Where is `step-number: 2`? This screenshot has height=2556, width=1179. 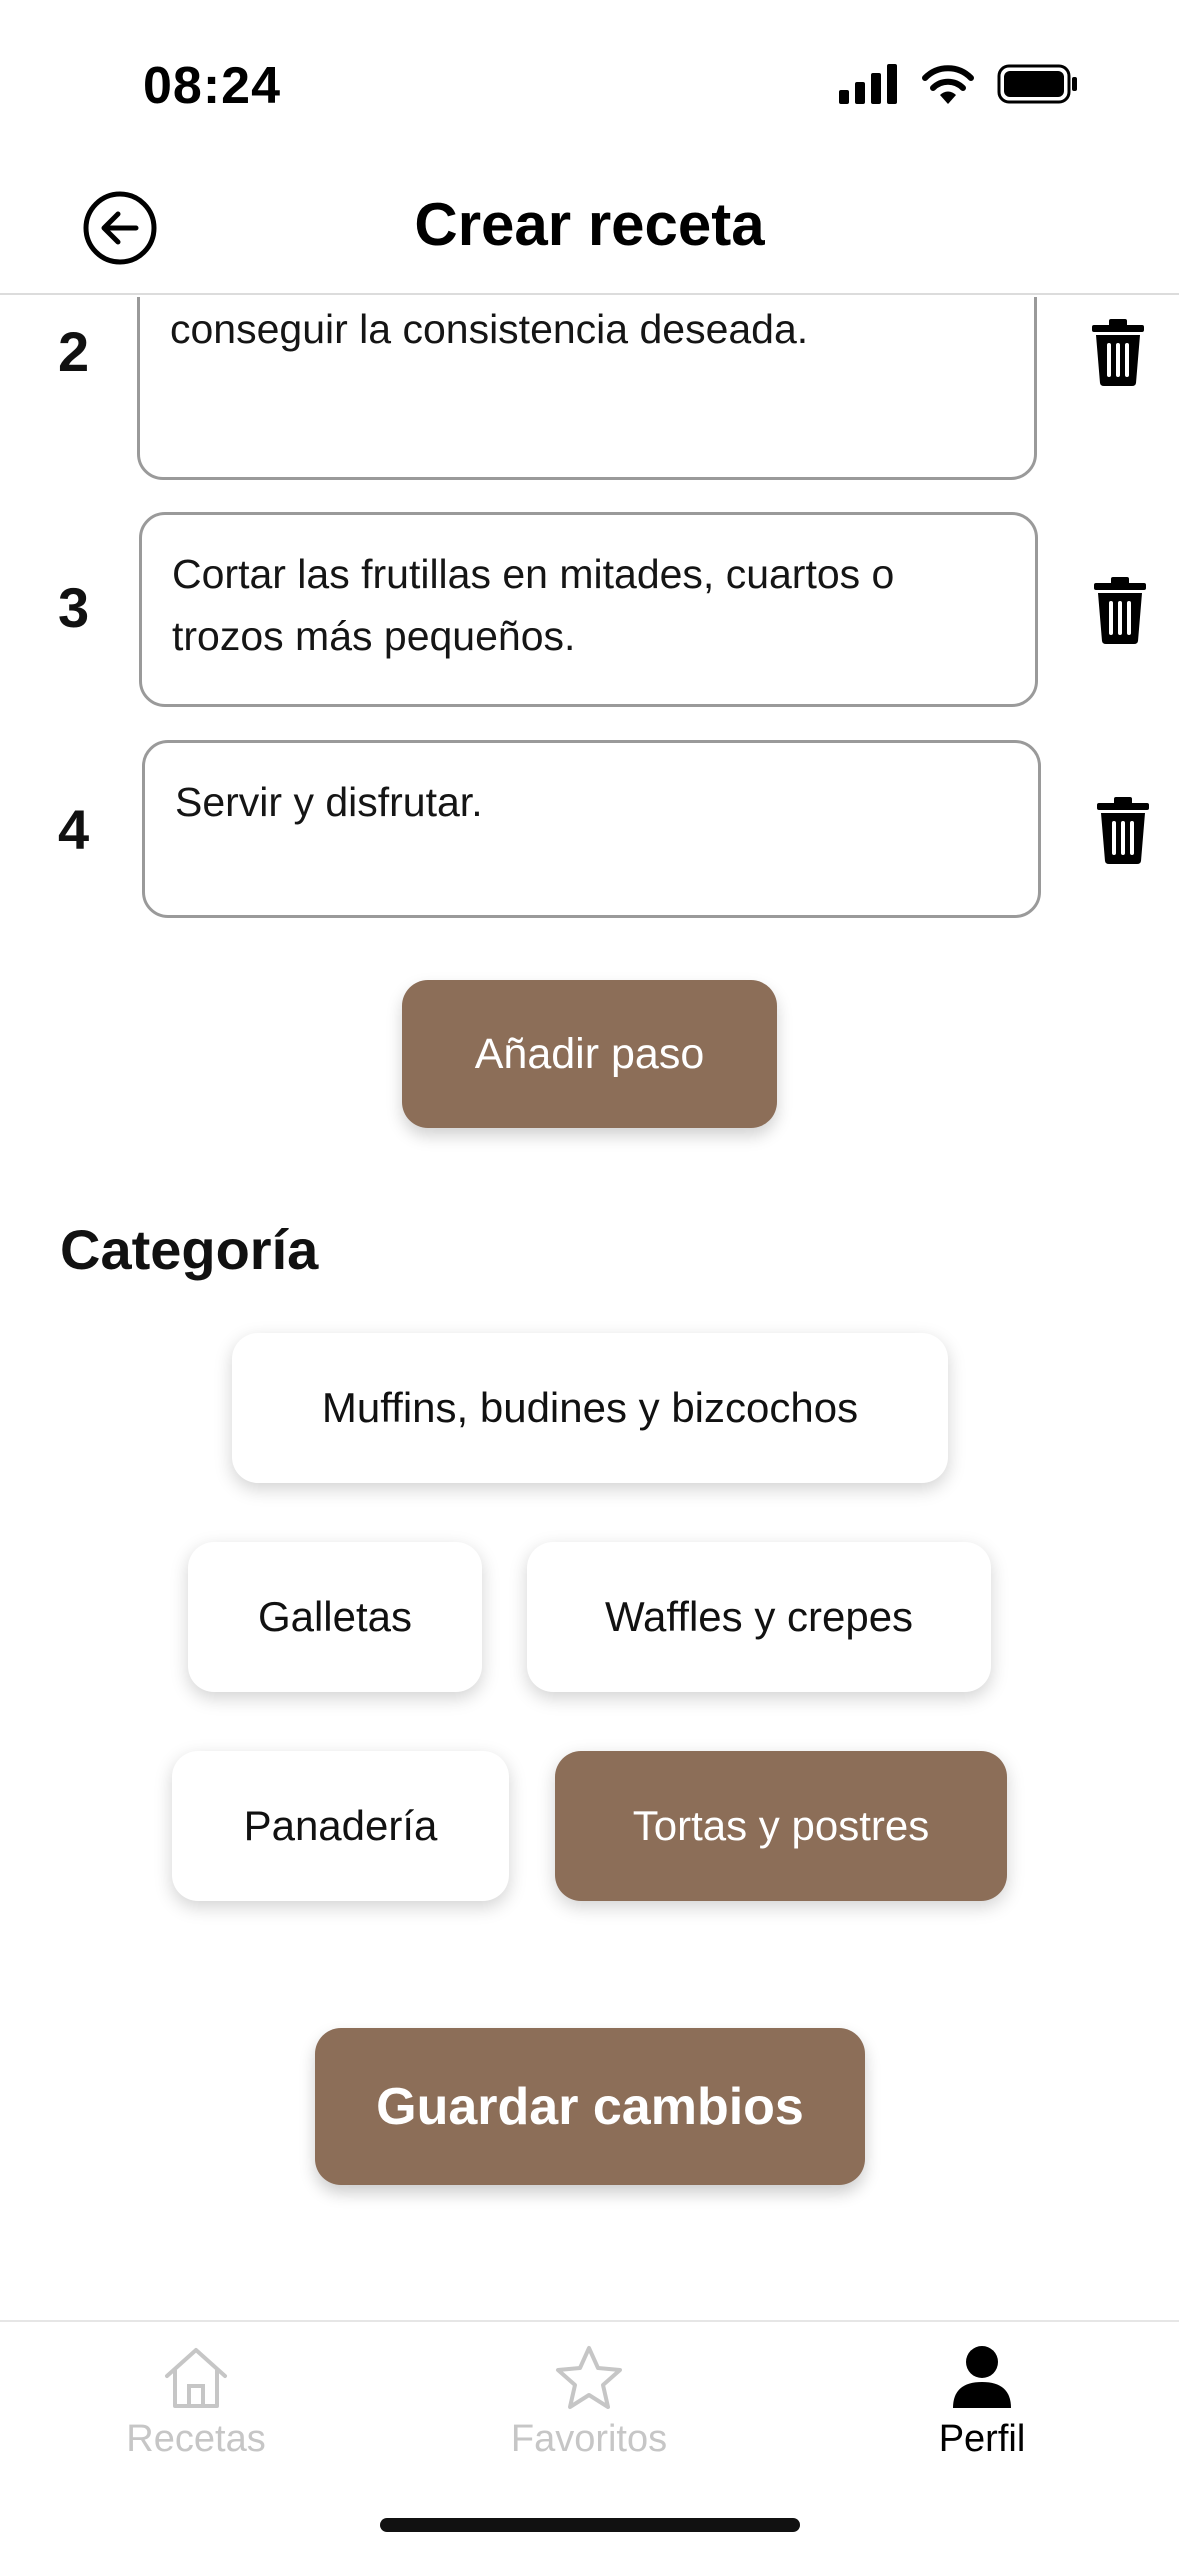
step-number: 2 is located at coordinates (74, 351).